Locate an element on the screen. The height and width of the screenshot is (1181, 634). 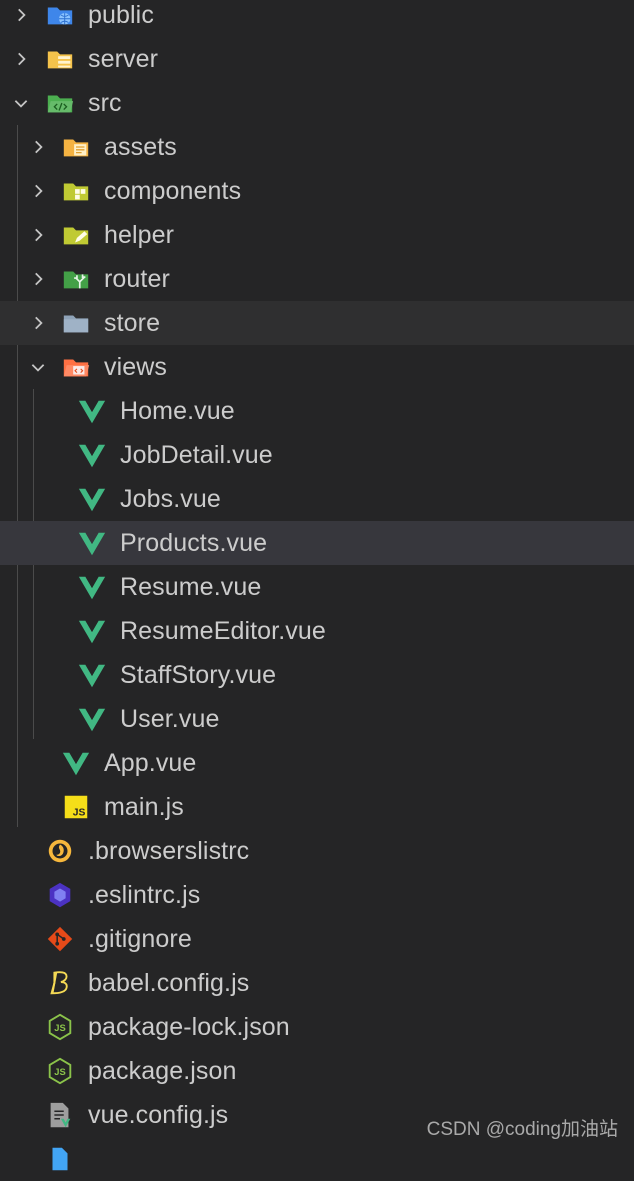
folder-public-icon is located at coordinates (60, 15).